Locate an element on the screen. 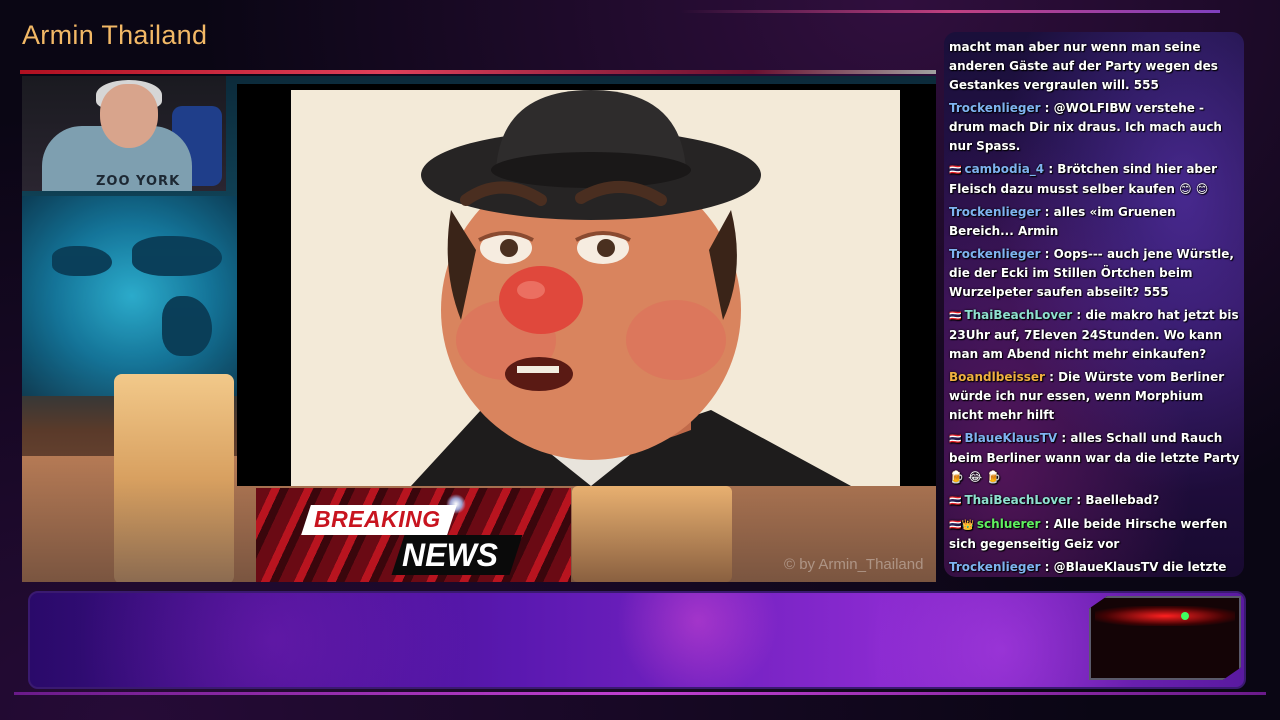 Image resolution: width=1280 pixels, height=720 pixels. channel-title: Armin Thailand is located at coordinates (115, 35).